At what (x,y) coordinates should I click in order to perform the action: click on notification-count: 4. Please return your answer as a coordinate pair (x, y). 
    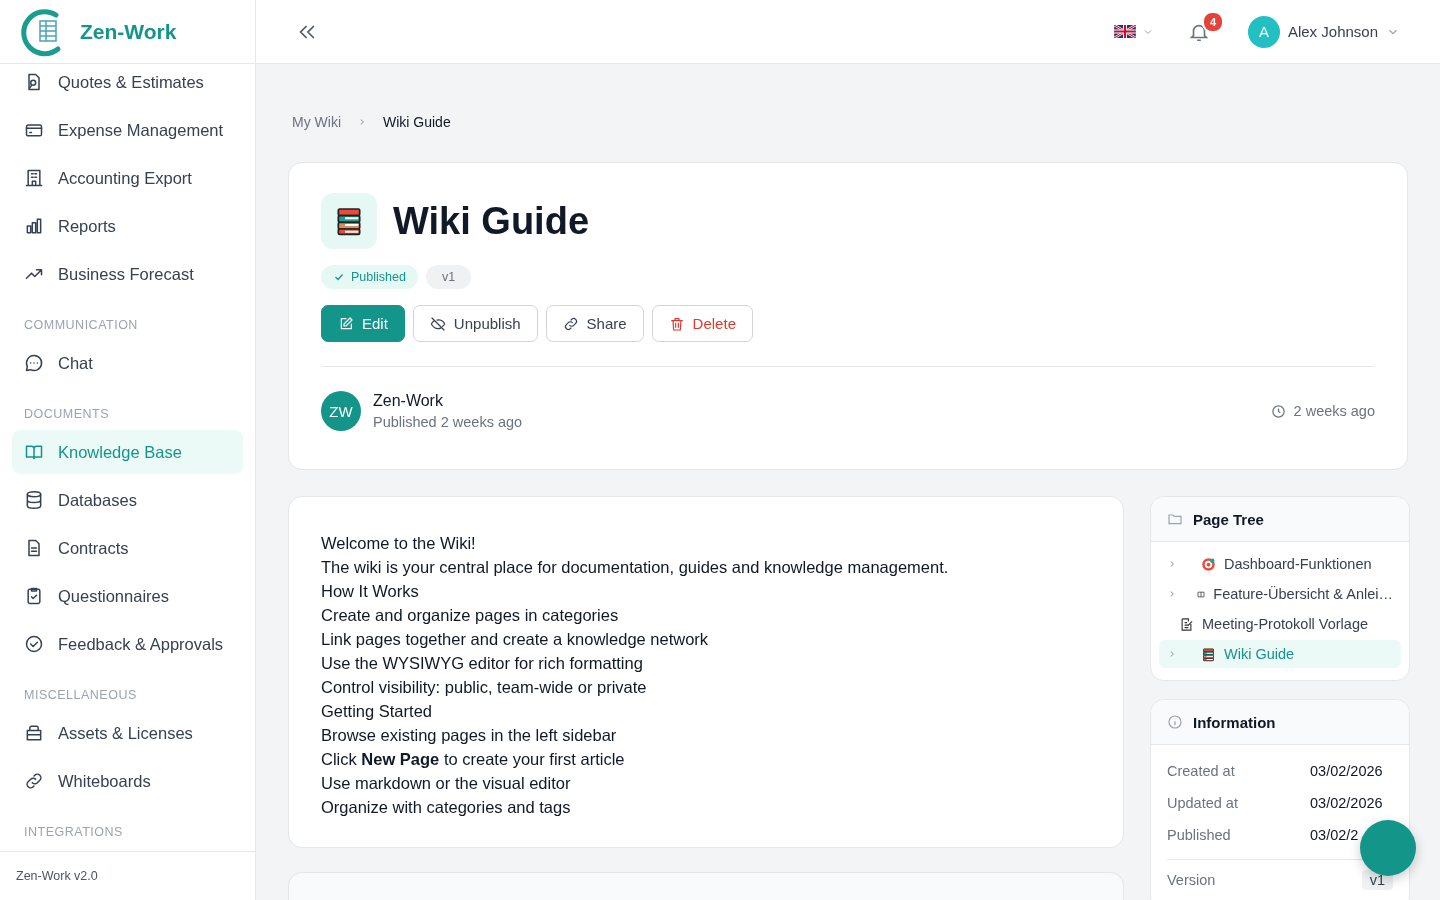
    Looking at the image, I should click on (1212, 21).